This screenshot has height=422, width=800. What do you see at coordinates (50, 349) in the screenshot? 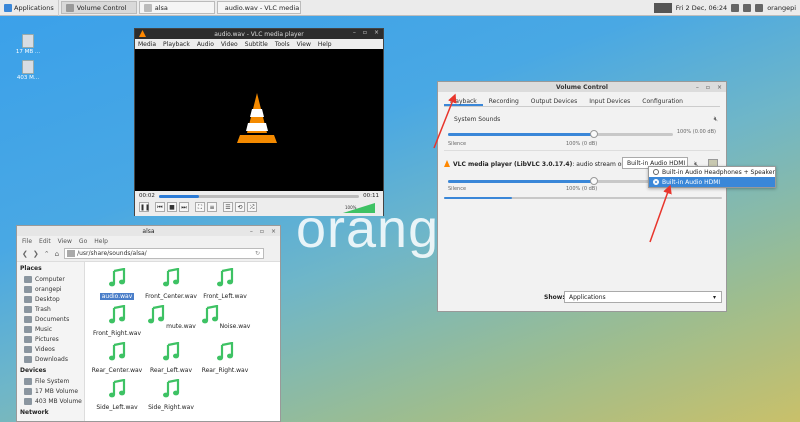
I see `sidebar-item-videos: Videos` at bounding box center [50, 349].